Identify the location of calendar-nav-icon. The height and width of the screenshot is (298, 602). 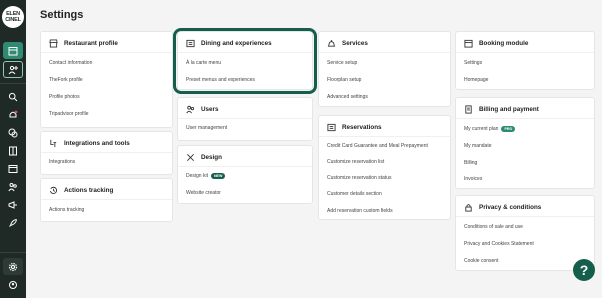
(13, 50).